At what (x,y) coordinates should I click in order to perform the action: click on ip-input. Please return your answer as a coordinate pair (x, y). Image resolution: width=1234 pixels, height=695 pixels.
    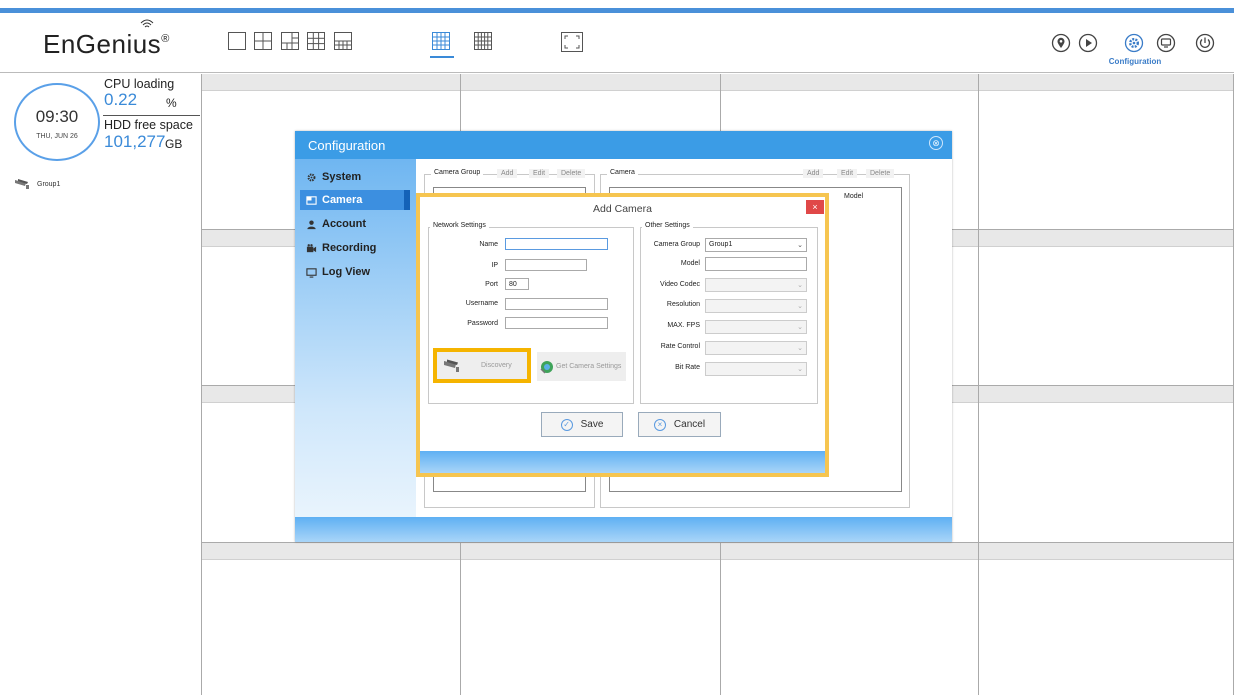
    Looking at the image, I should click on (546, 265).